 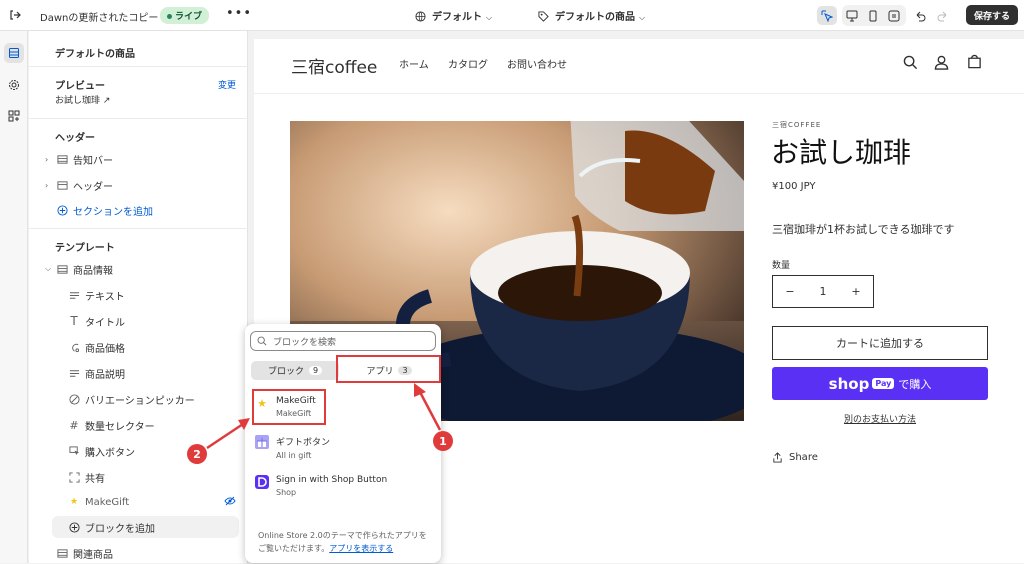 I want to click on block-share: 共有, so click(x=138, y=477).